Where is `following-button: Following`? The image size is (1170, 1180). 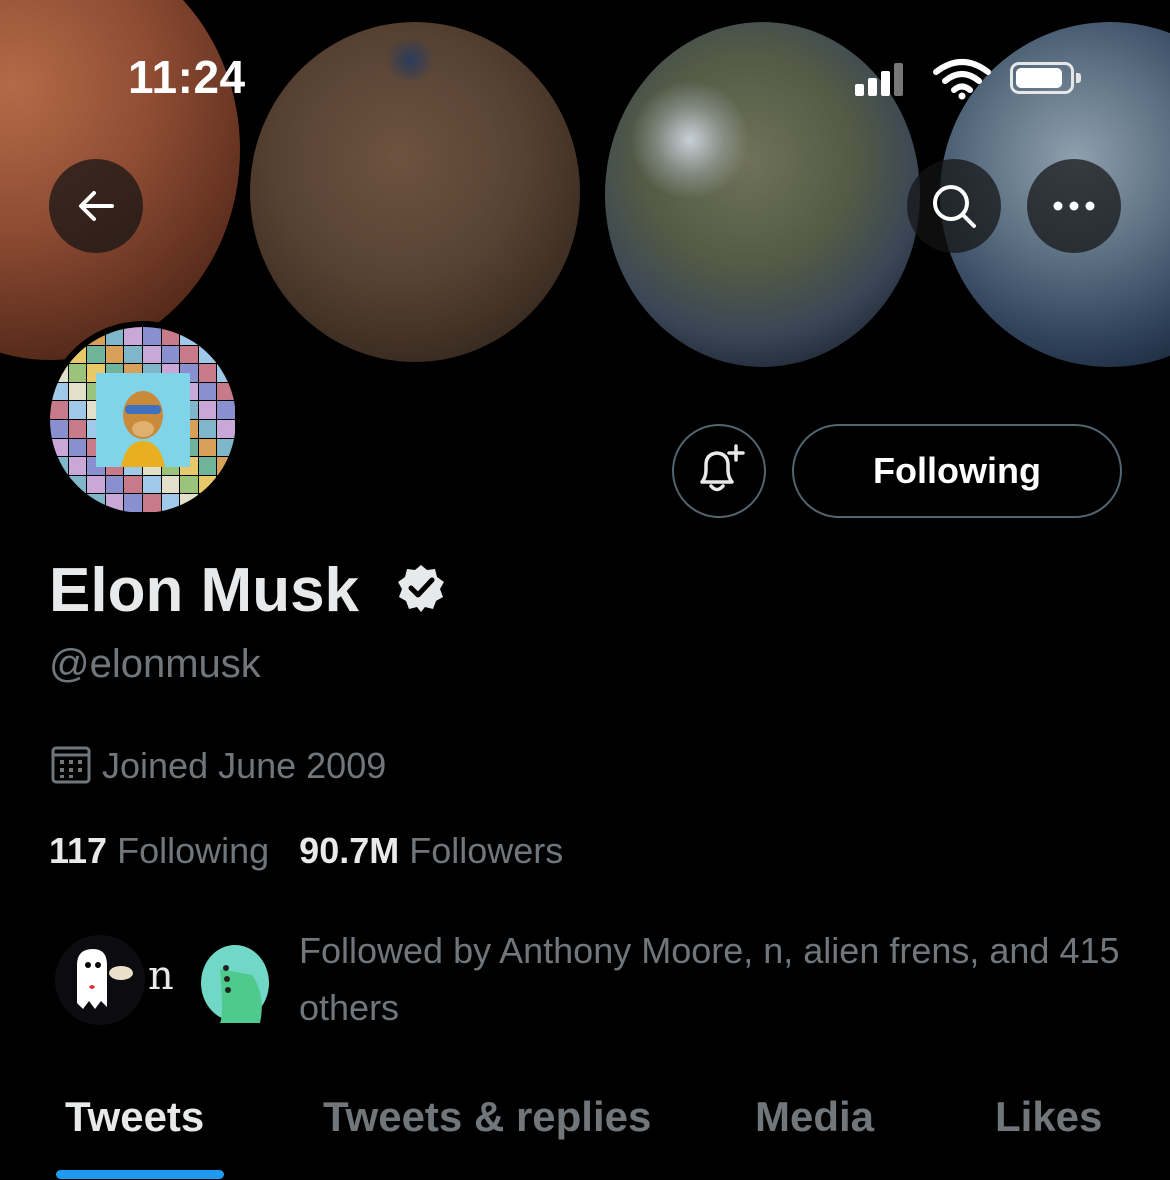
following-button: Following is located at coordinates (957, 471).